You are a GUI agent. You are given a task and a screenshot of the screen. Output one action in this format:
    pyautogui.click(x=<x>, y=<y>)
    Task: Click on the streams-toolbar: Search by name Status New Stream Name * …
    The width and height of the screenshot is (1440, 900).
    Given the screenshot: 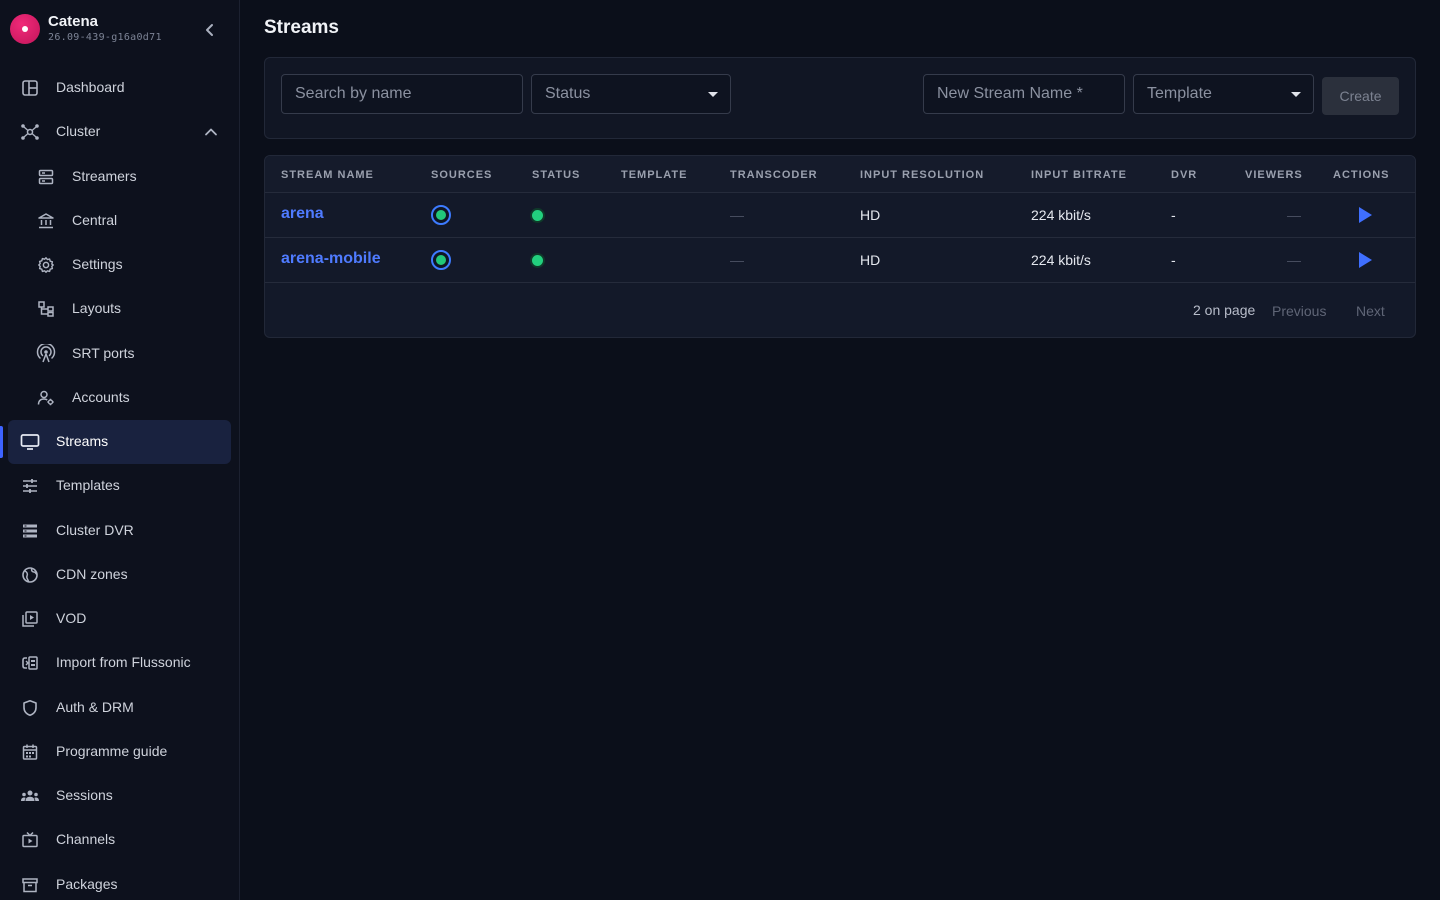 What is the action you would take?
    pyautogui.click(x=840, y=98)
    